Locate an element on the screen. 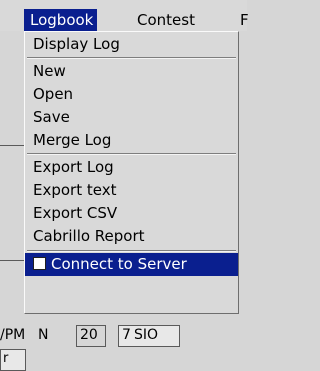  menu-item-merge-log: Merge Log is located at coordinates (131, 140).